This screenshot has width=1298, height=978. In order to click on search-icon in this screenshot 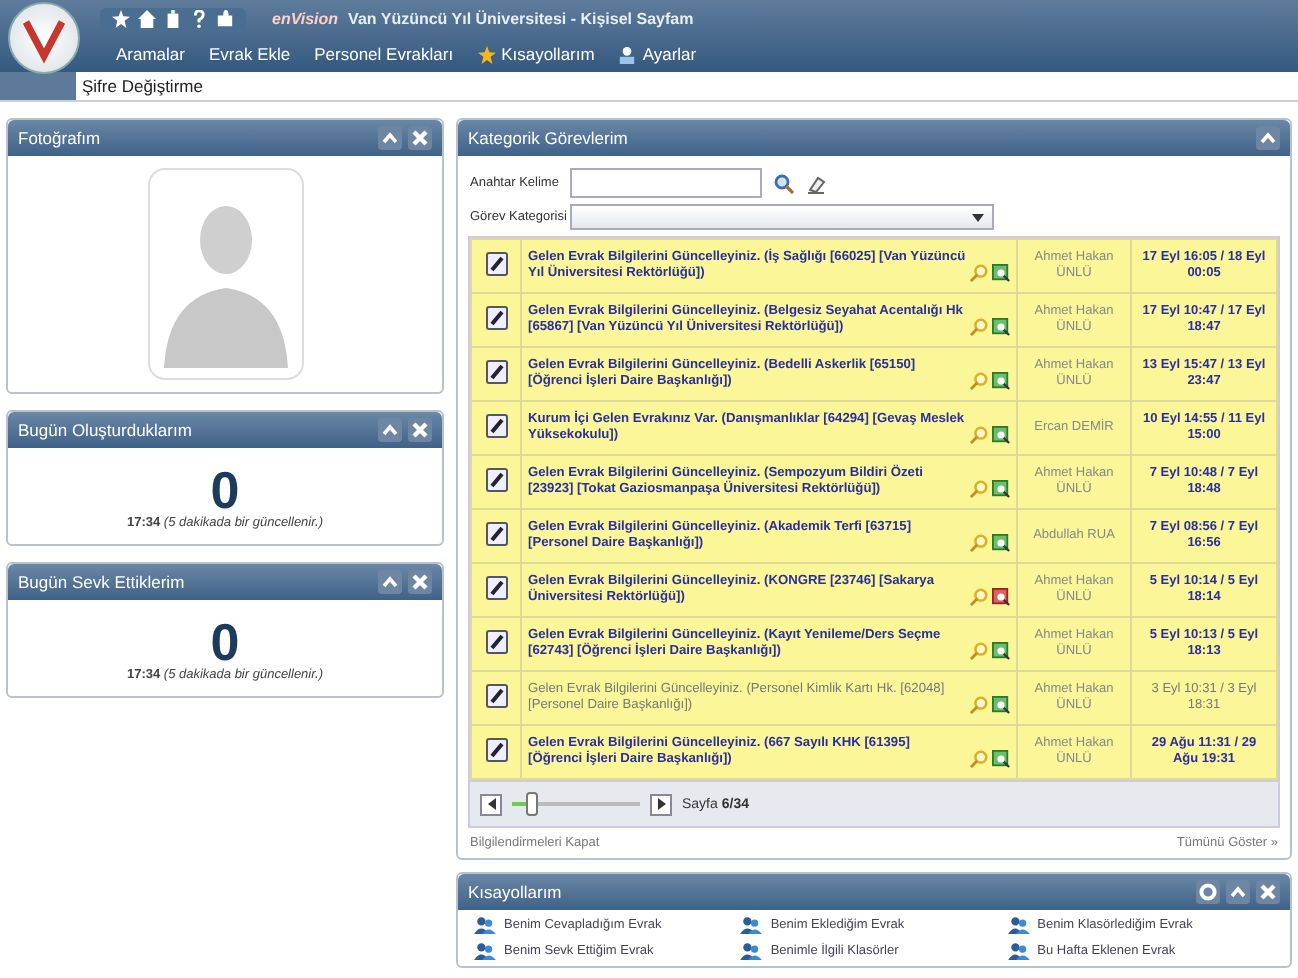, I will do `click(784, 183)`.